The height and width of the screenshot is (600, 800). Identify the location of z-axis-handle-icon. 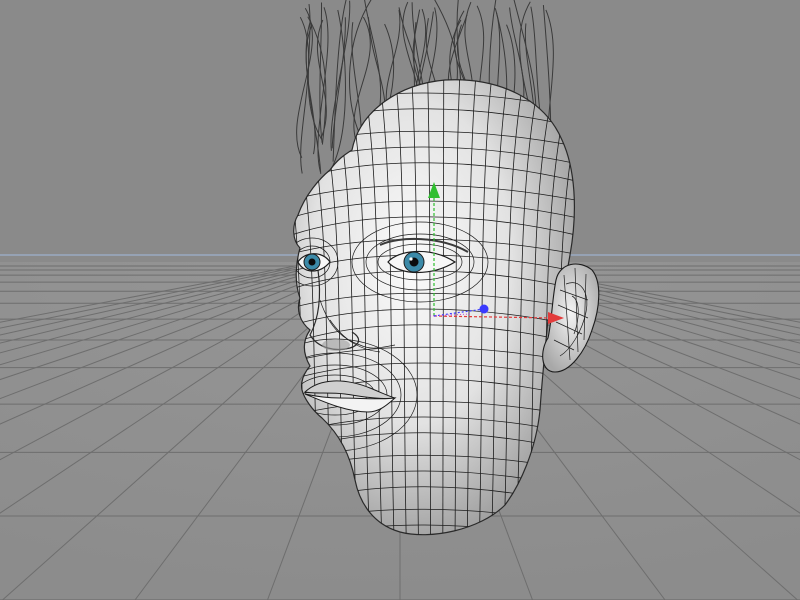
(484, 309).